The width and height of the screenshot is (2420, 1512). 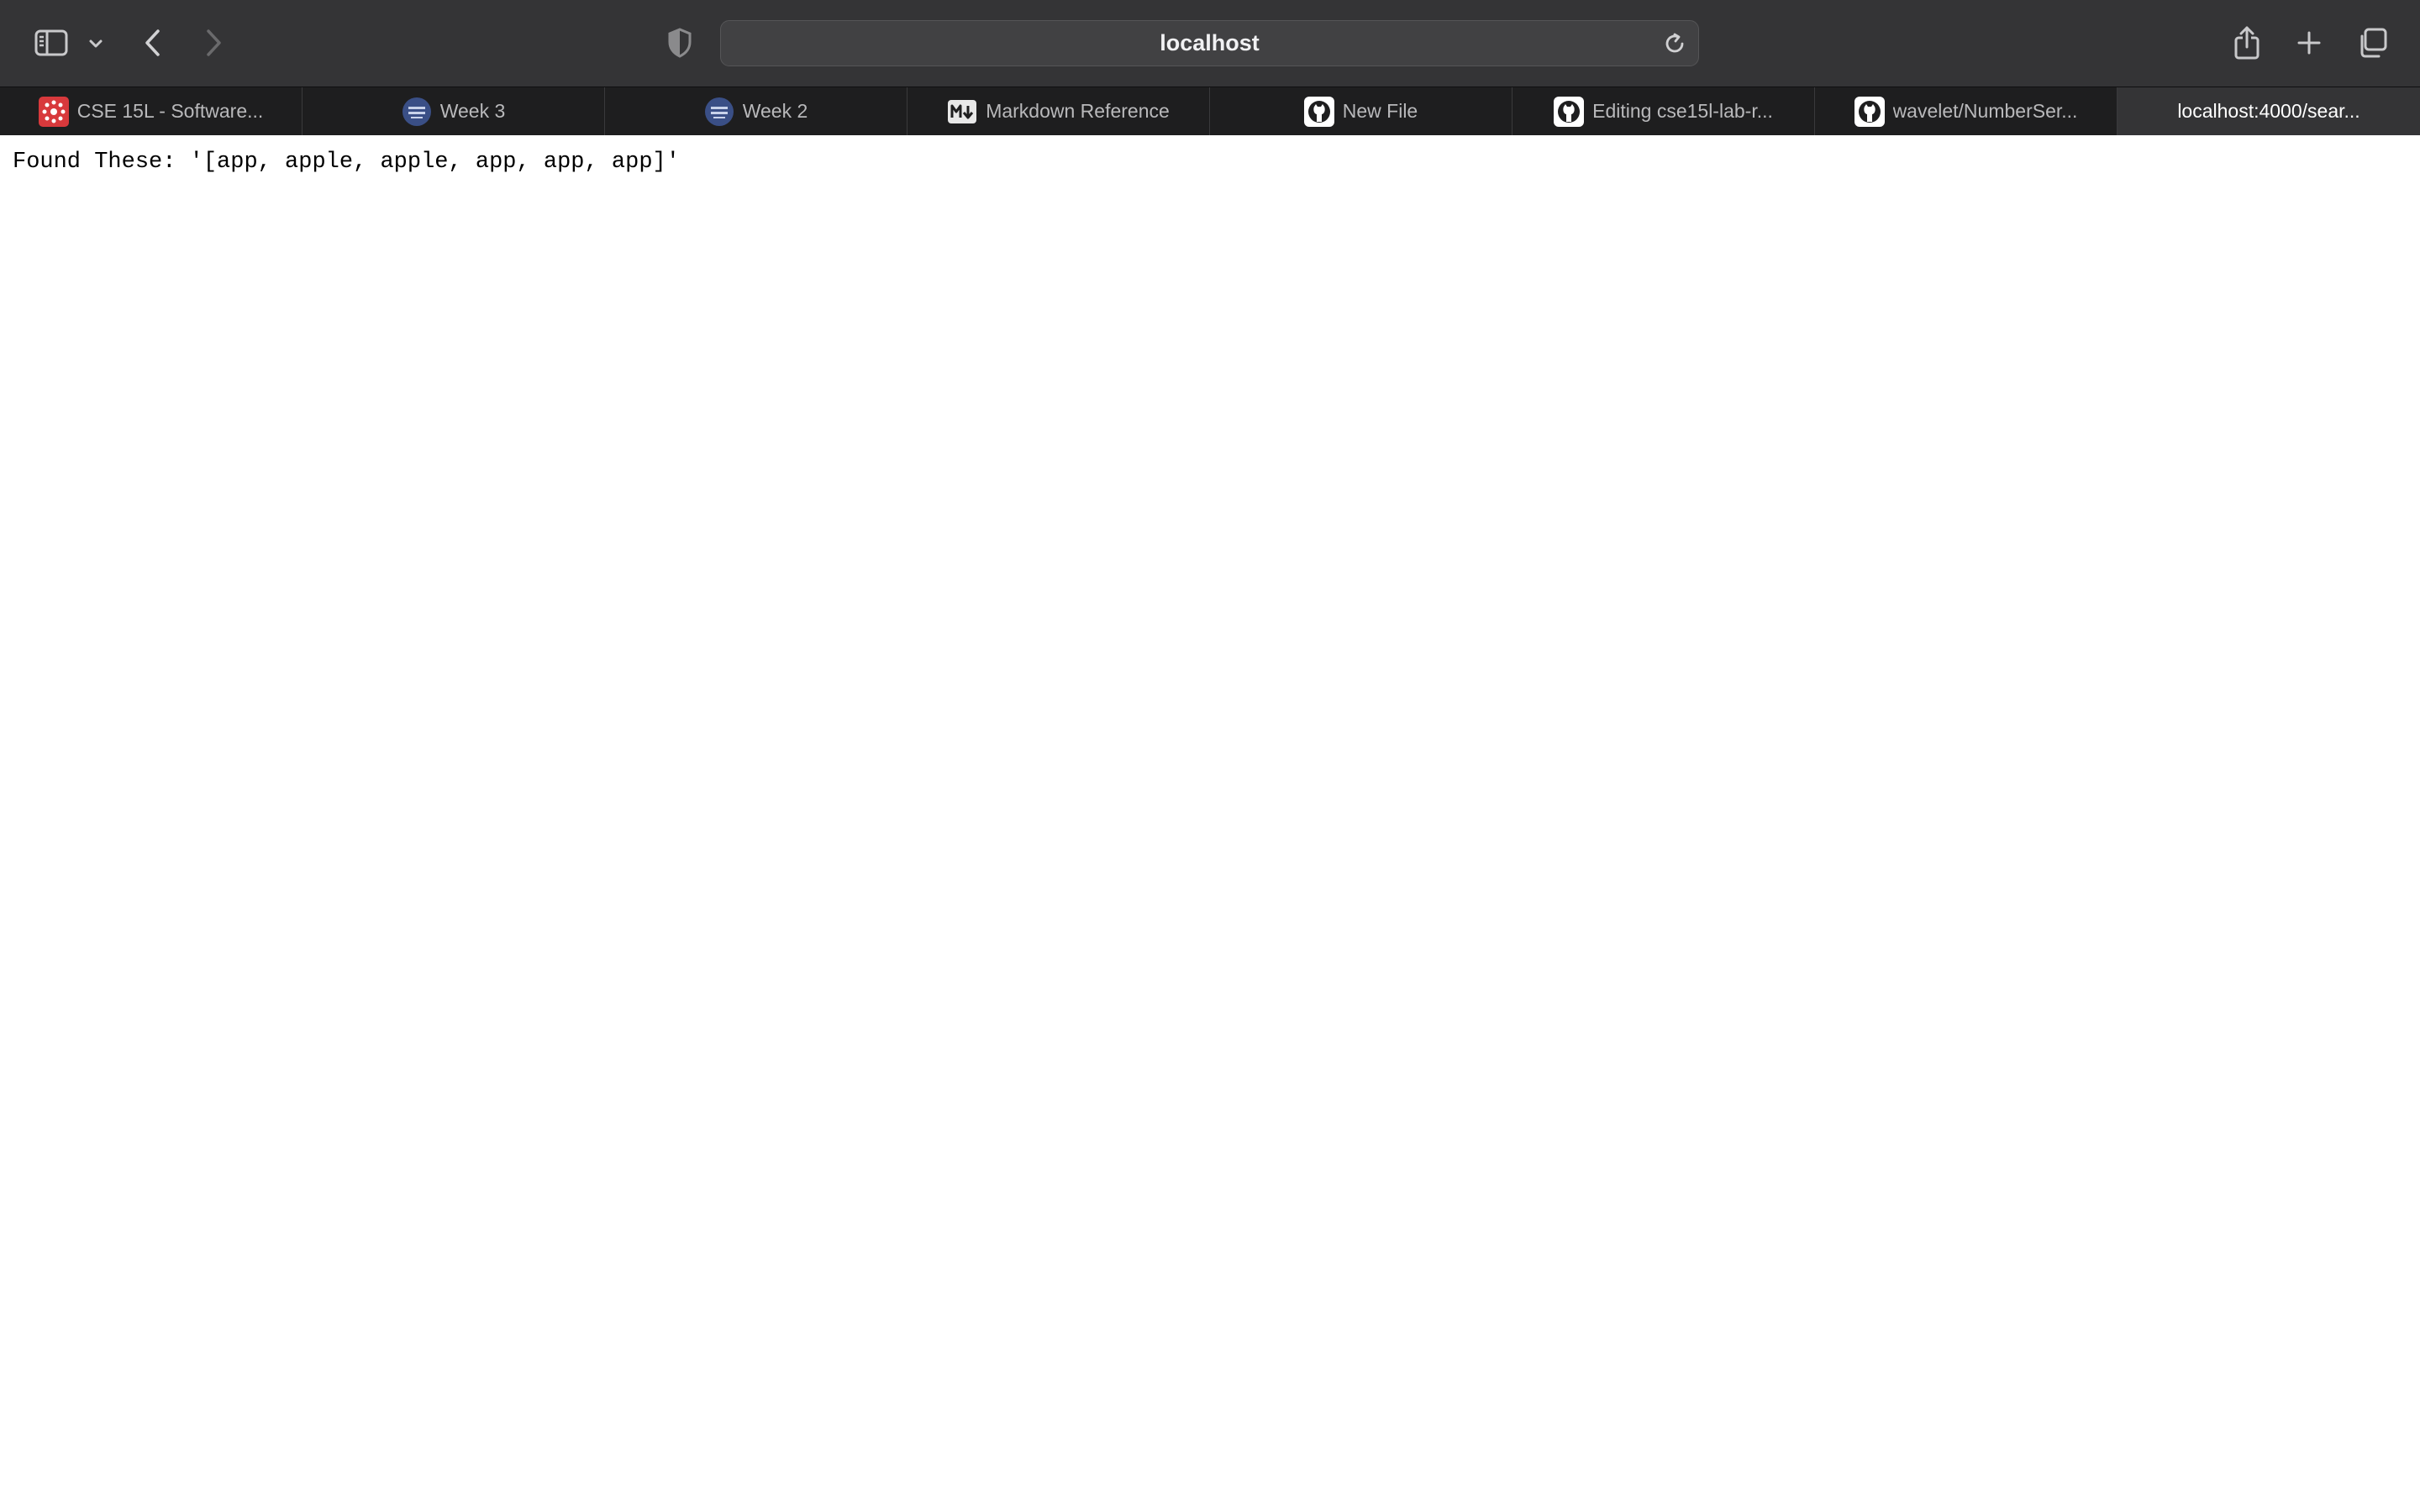 What do you see at coordinates (775, 111) in the screenshot?
I see `tab-label: Week 2` at bounding box center [775, 111].